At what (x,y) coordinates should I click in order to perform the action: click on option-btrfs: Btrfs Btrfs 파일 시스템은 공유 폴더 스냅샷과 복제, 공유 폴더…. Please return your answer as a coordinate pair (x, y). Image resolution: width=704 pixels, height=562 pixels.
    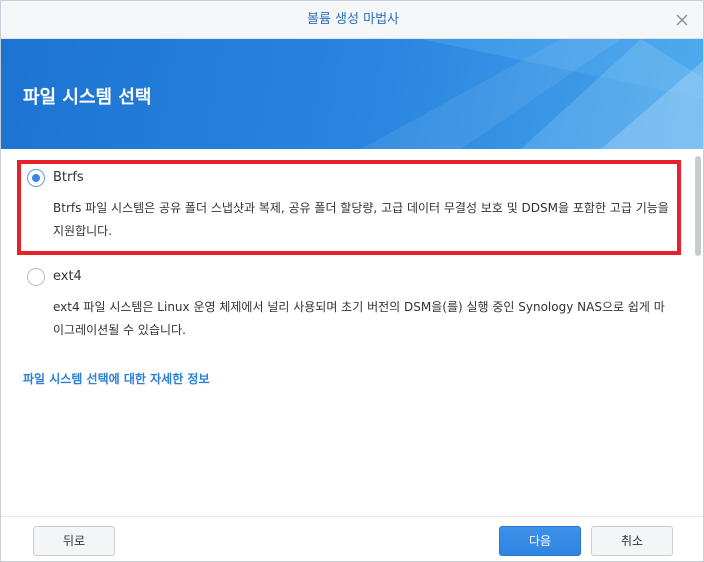
    Looking at the image, I should click on (351, 208).